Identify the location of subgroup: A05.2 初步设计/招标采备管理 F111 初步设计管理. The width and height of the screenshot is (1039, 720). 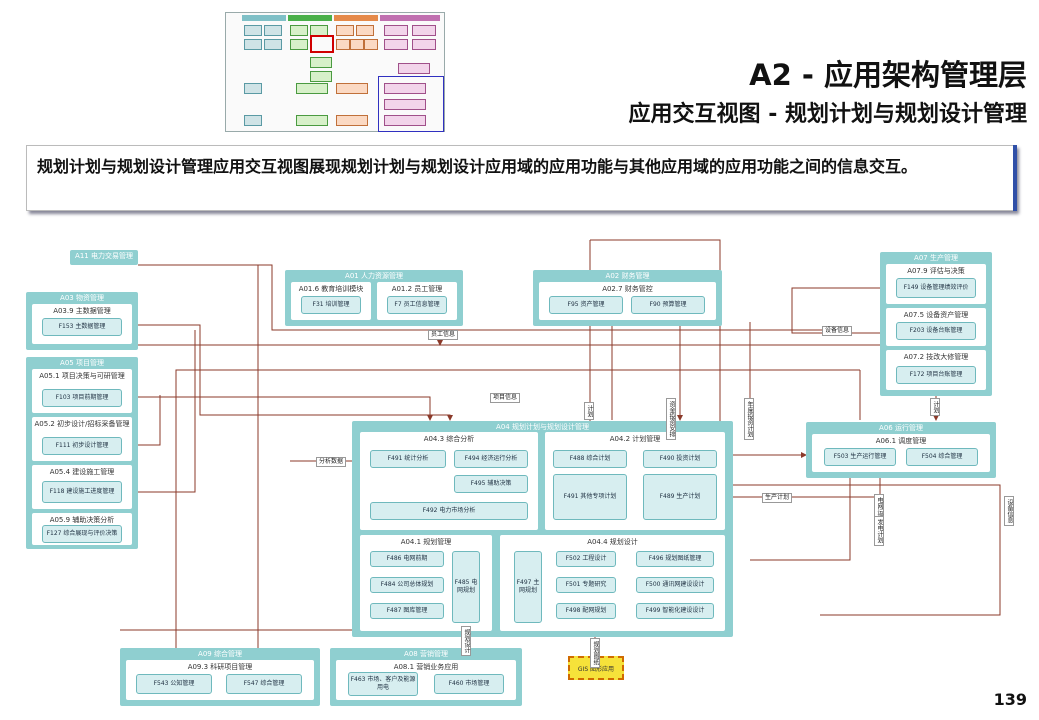
(82, 439).